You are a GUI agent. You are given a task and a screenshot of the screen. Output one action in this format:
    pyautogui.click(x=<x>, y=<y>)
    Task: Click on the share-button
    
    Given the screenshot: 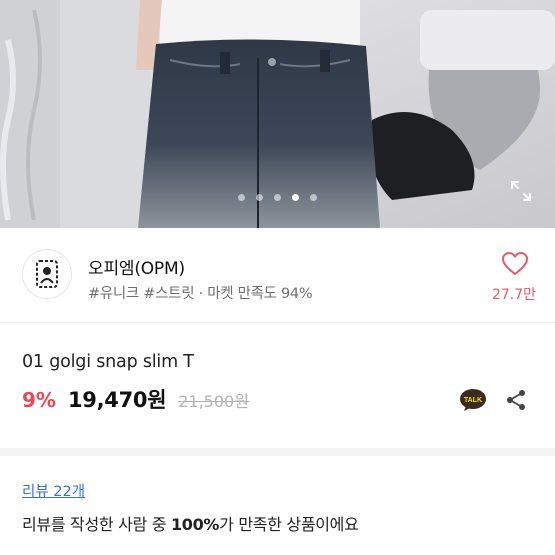 What is the action you would take?
    pyautogui.click(x=516, y=400)
    